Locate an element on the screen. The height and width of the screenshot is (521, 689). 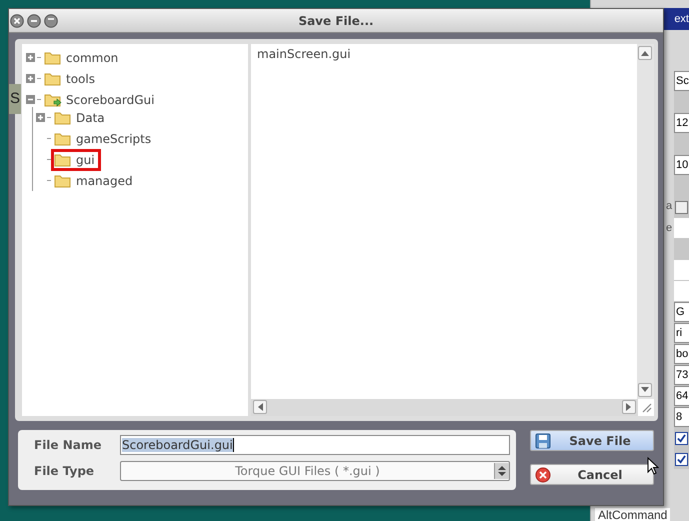
field-label: File Type is located at coordinates (65, 471).